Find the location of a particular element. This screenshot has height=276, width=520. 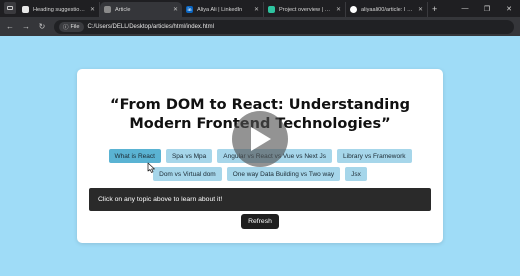

restore-button: ❐ is located at coordinates (487, 9).